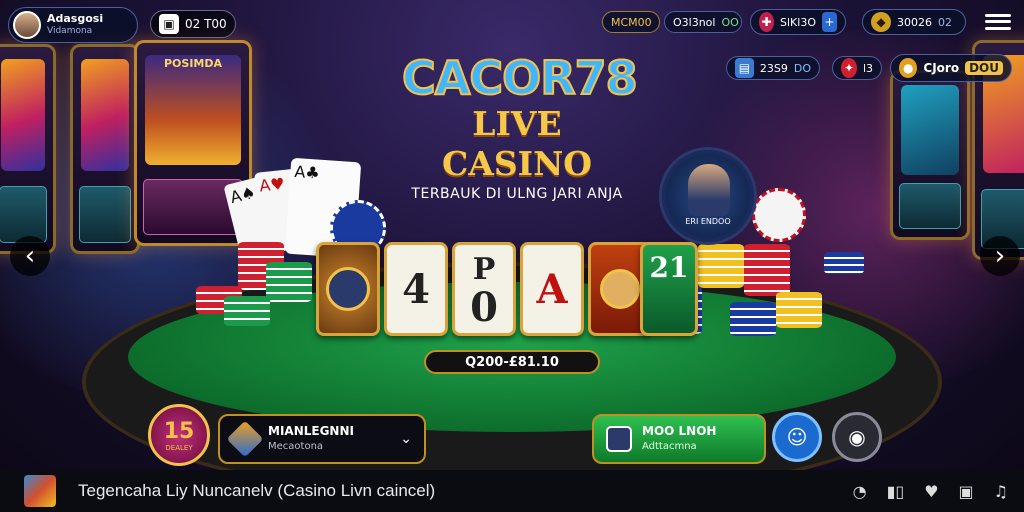  I want to click on card-face: 4, so click(416, 289).